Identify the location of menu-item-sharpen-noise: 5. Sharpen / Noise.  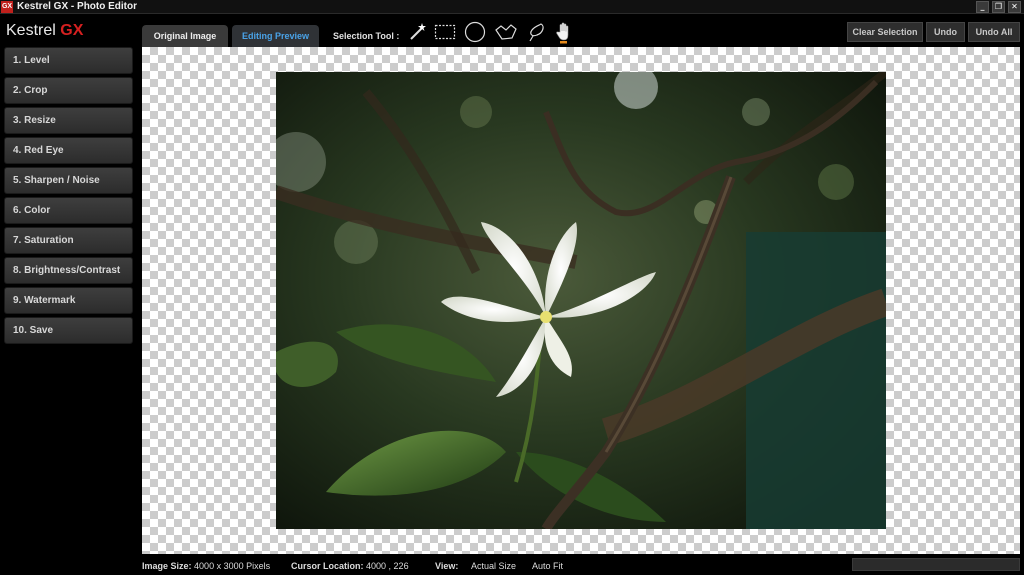
(68, 180).